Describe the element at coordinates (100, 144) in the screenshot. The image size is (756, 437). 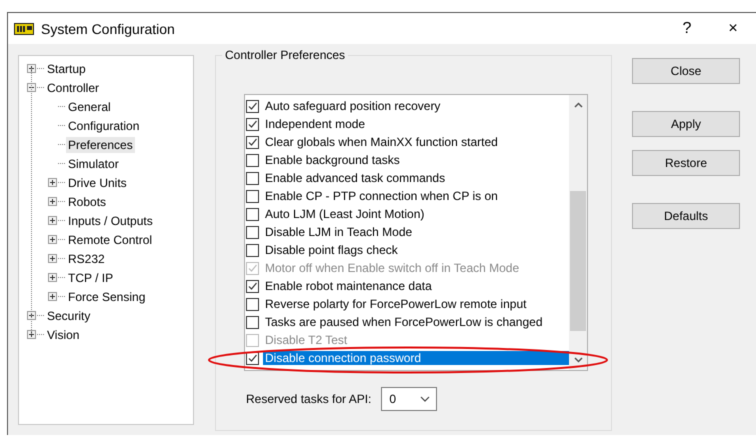
I see `tree-item: Preferences` at that location.